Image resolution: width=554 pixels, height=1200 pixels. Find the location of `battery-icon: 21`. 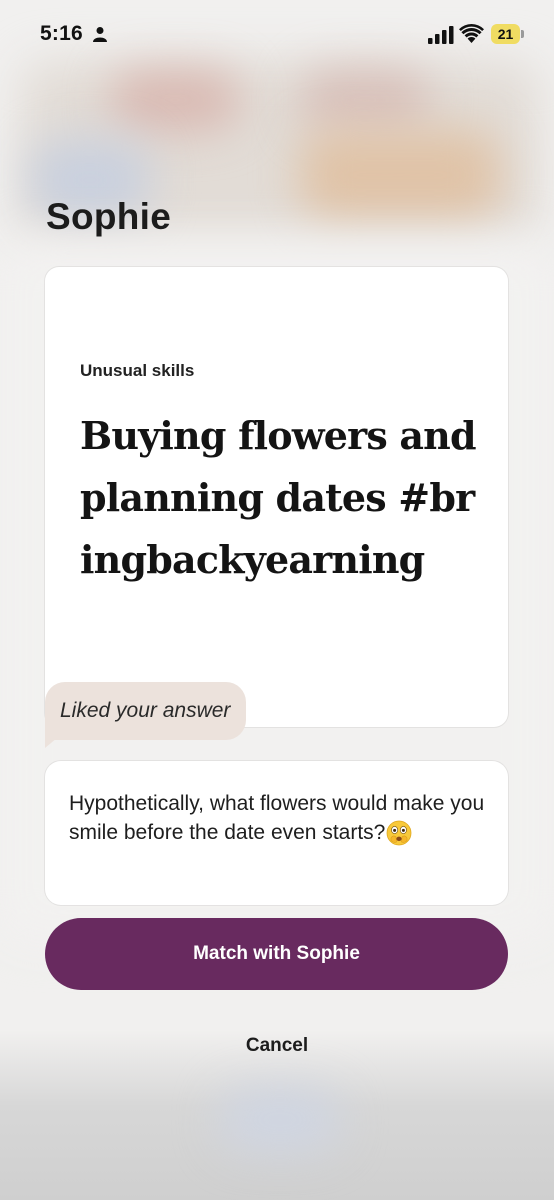

battery-icon: 21 is located at coordinates (508, 34).